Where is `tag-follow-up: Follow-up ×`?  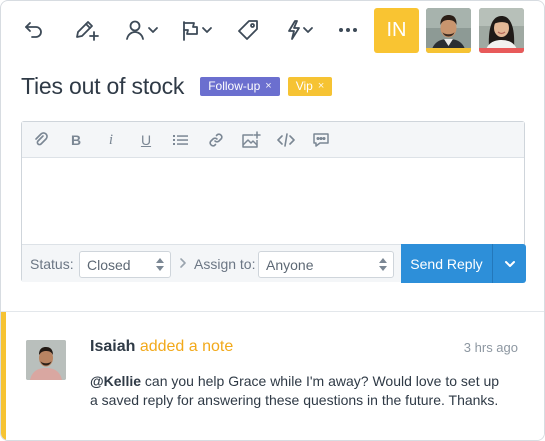
tag-follow-up: Follow-up × is located at coordinates (240, 86).